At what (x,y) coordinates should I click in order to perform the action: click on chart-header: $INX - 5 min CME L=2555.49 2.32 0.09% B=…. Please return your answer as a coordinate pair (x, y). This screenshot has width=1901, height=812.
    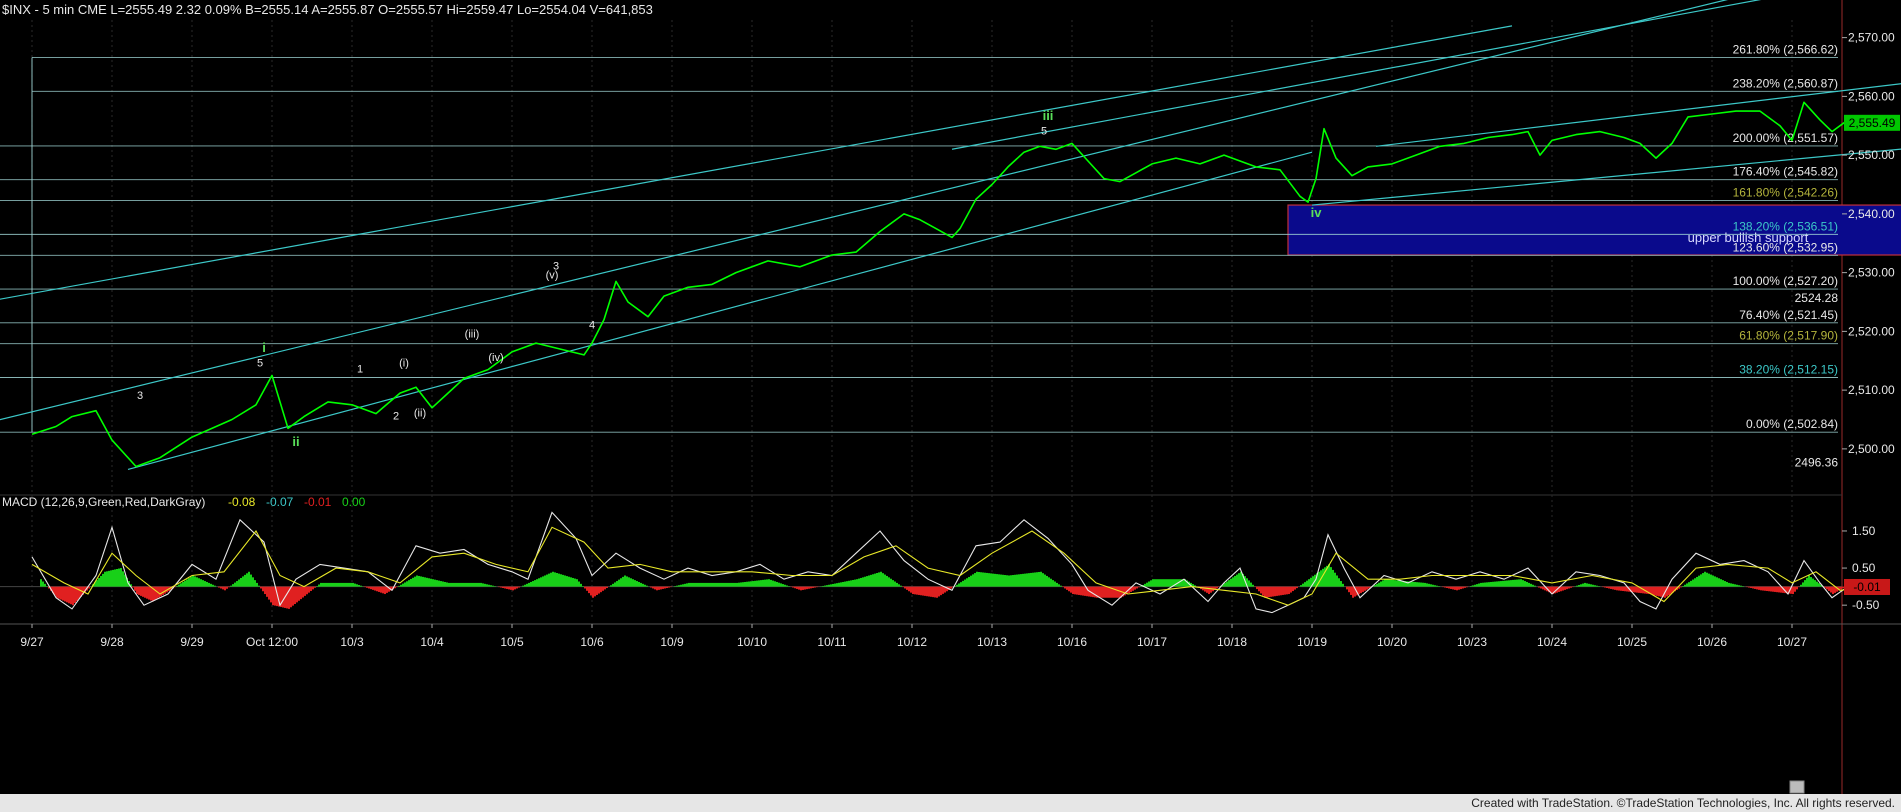
    Looking at the image, I should click on (327, 9).